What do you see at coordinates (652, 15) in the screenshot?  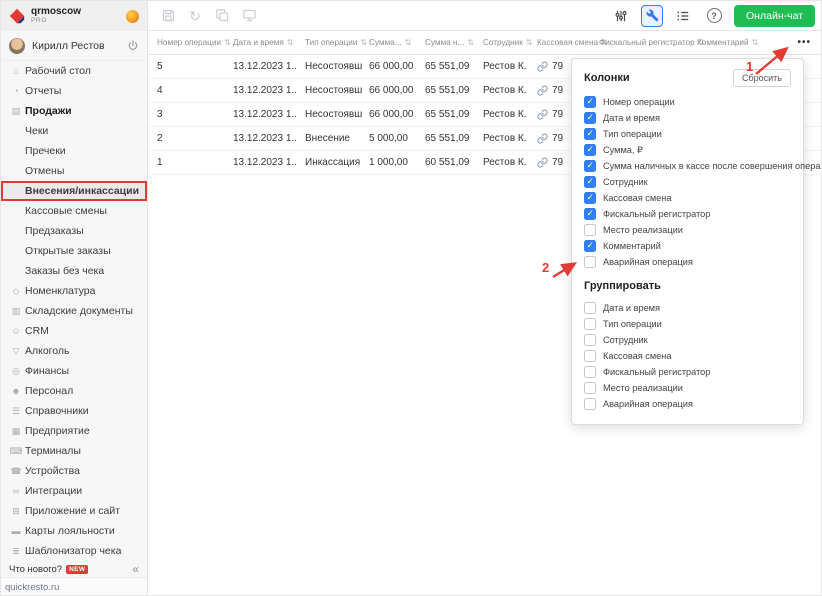 I see `table-settings-button` at bounding box center [652, 15].